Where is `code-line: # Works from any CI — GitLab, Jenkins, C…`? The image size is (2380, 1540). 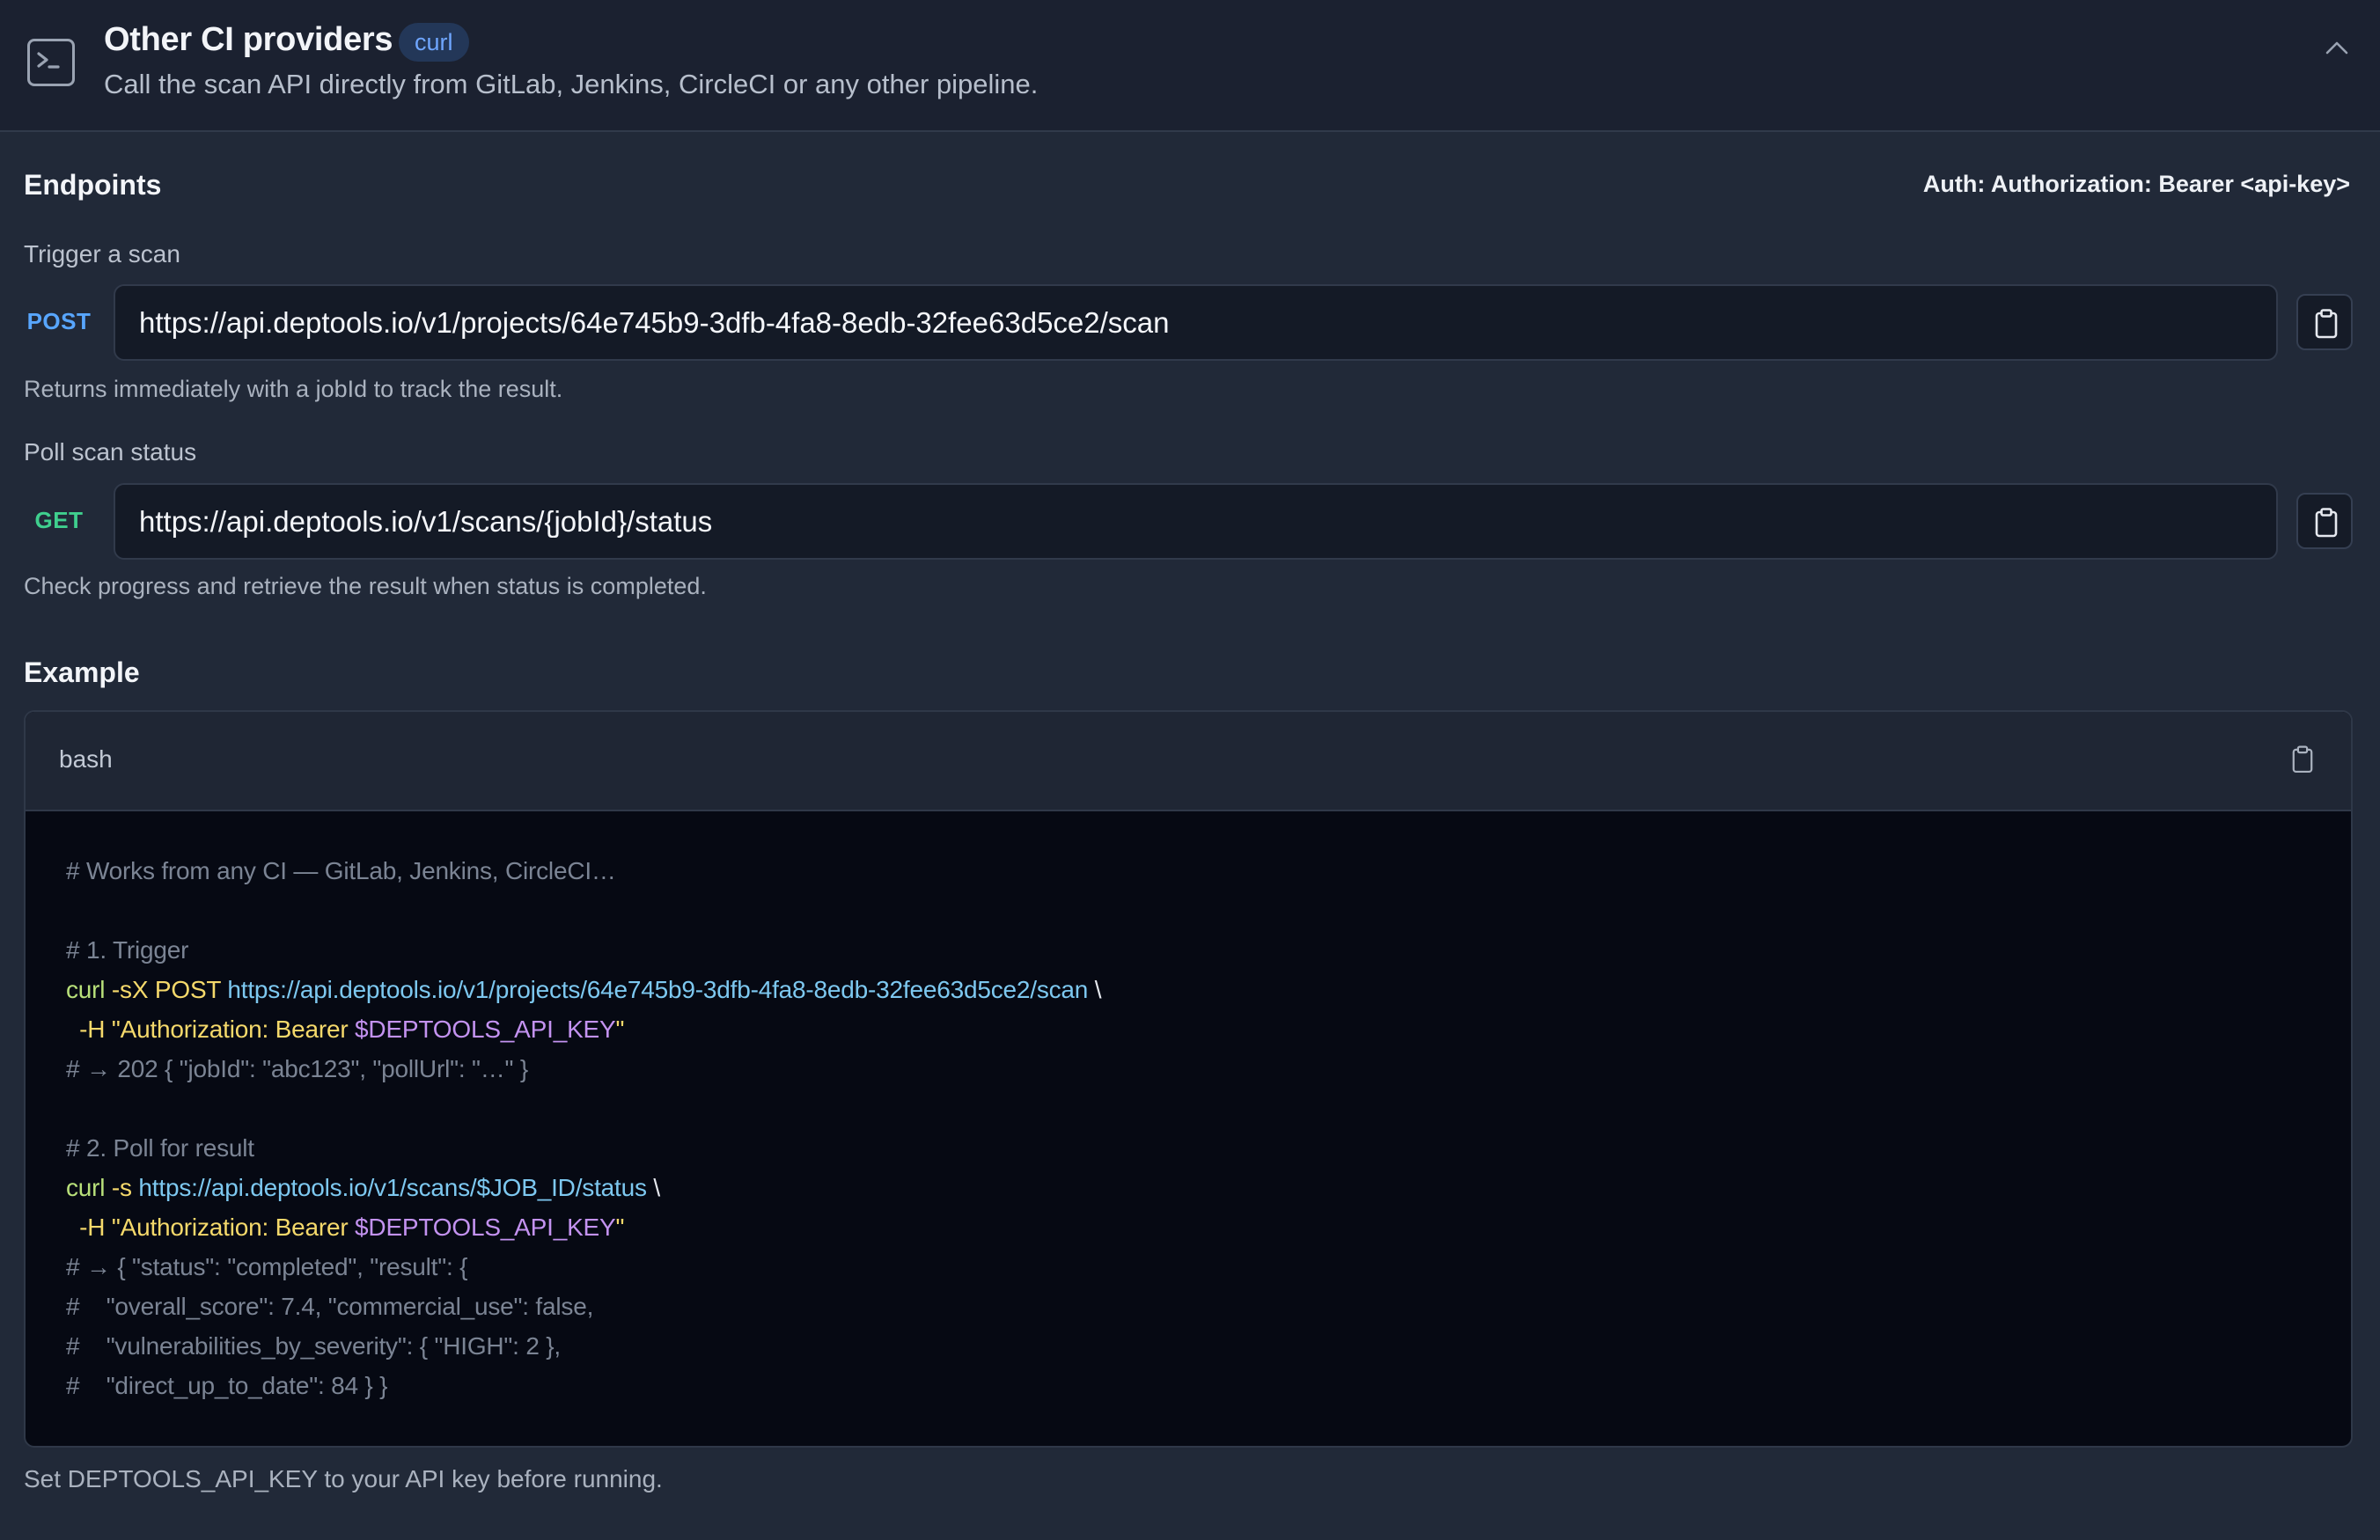 code-line: # Works from any CI — GitLab, Jenkins, C… is located at coordinates (1192, 871).